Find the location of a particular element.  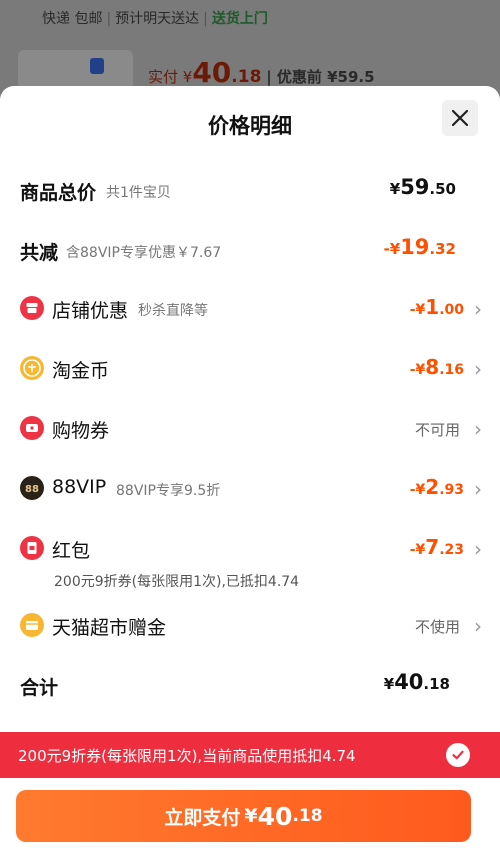

total-price-value: ¥59.50 is located at coordinates (422, 187).